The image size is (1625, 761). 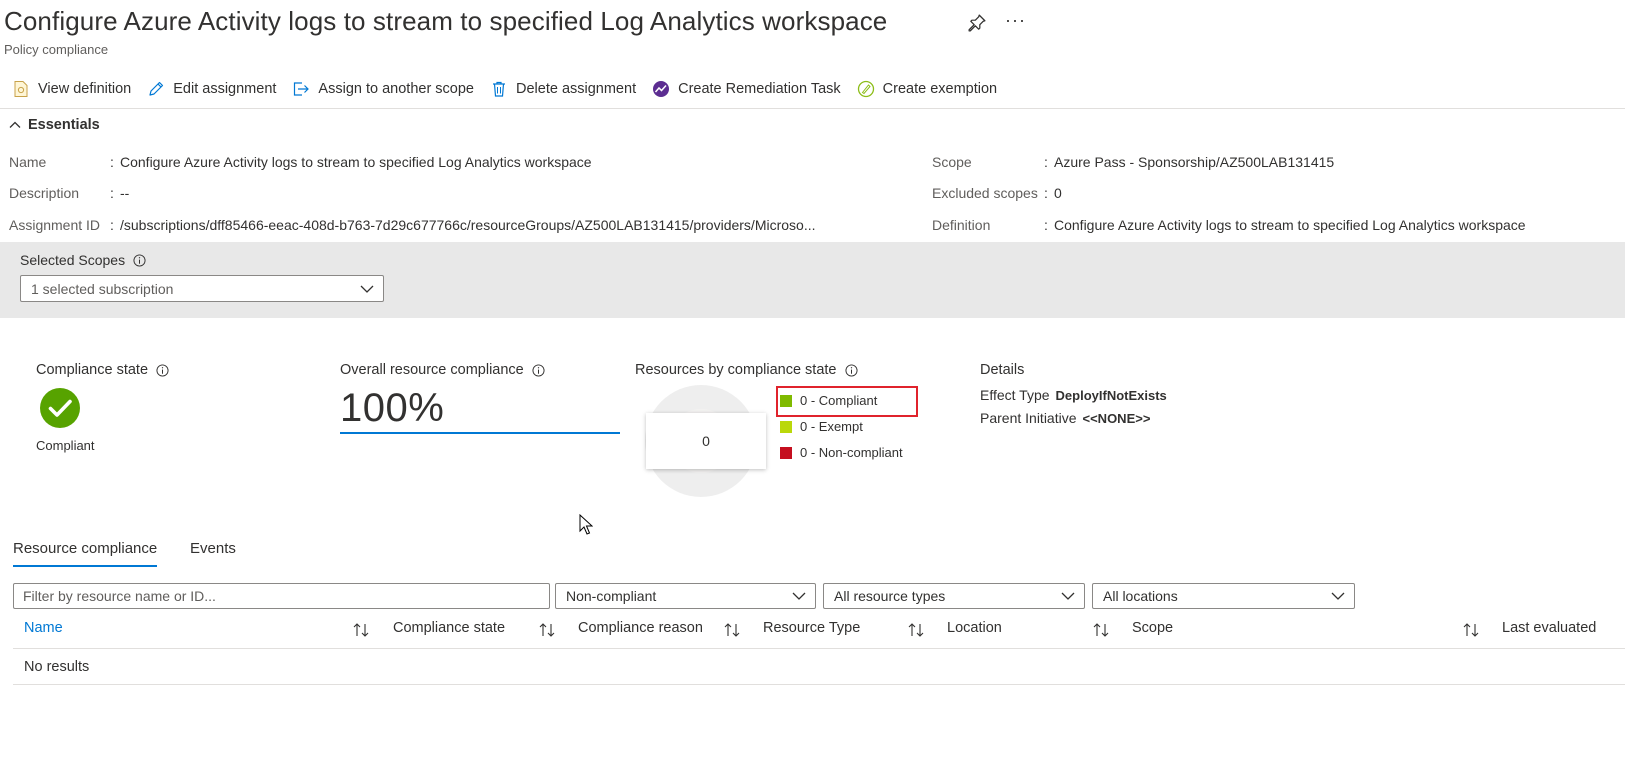 What do you see at coordinates (1058, 193) in the screenshot?
I see `essentials-excluded-scopes-value: 0` at bounding box center [1058, 193].